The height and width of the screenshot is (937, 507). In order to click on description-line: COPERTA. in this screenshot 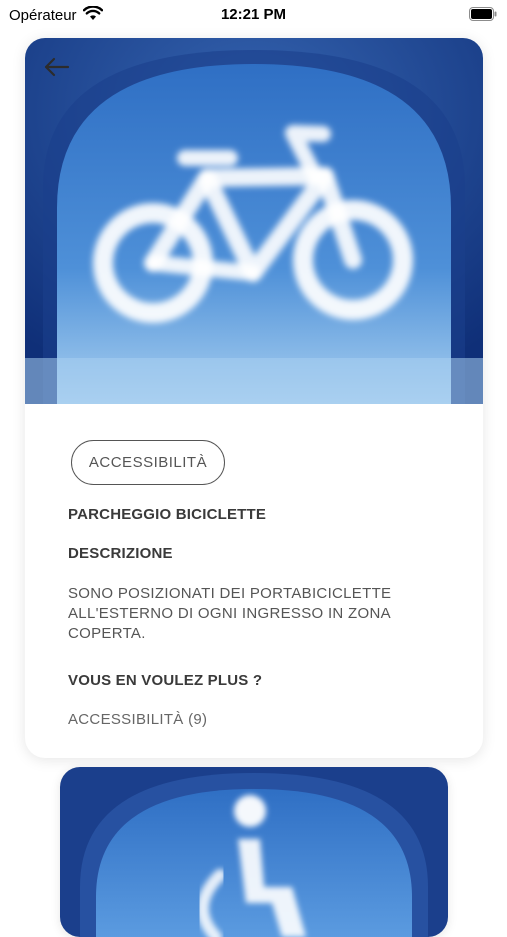, I will do `click(107, 633)`.